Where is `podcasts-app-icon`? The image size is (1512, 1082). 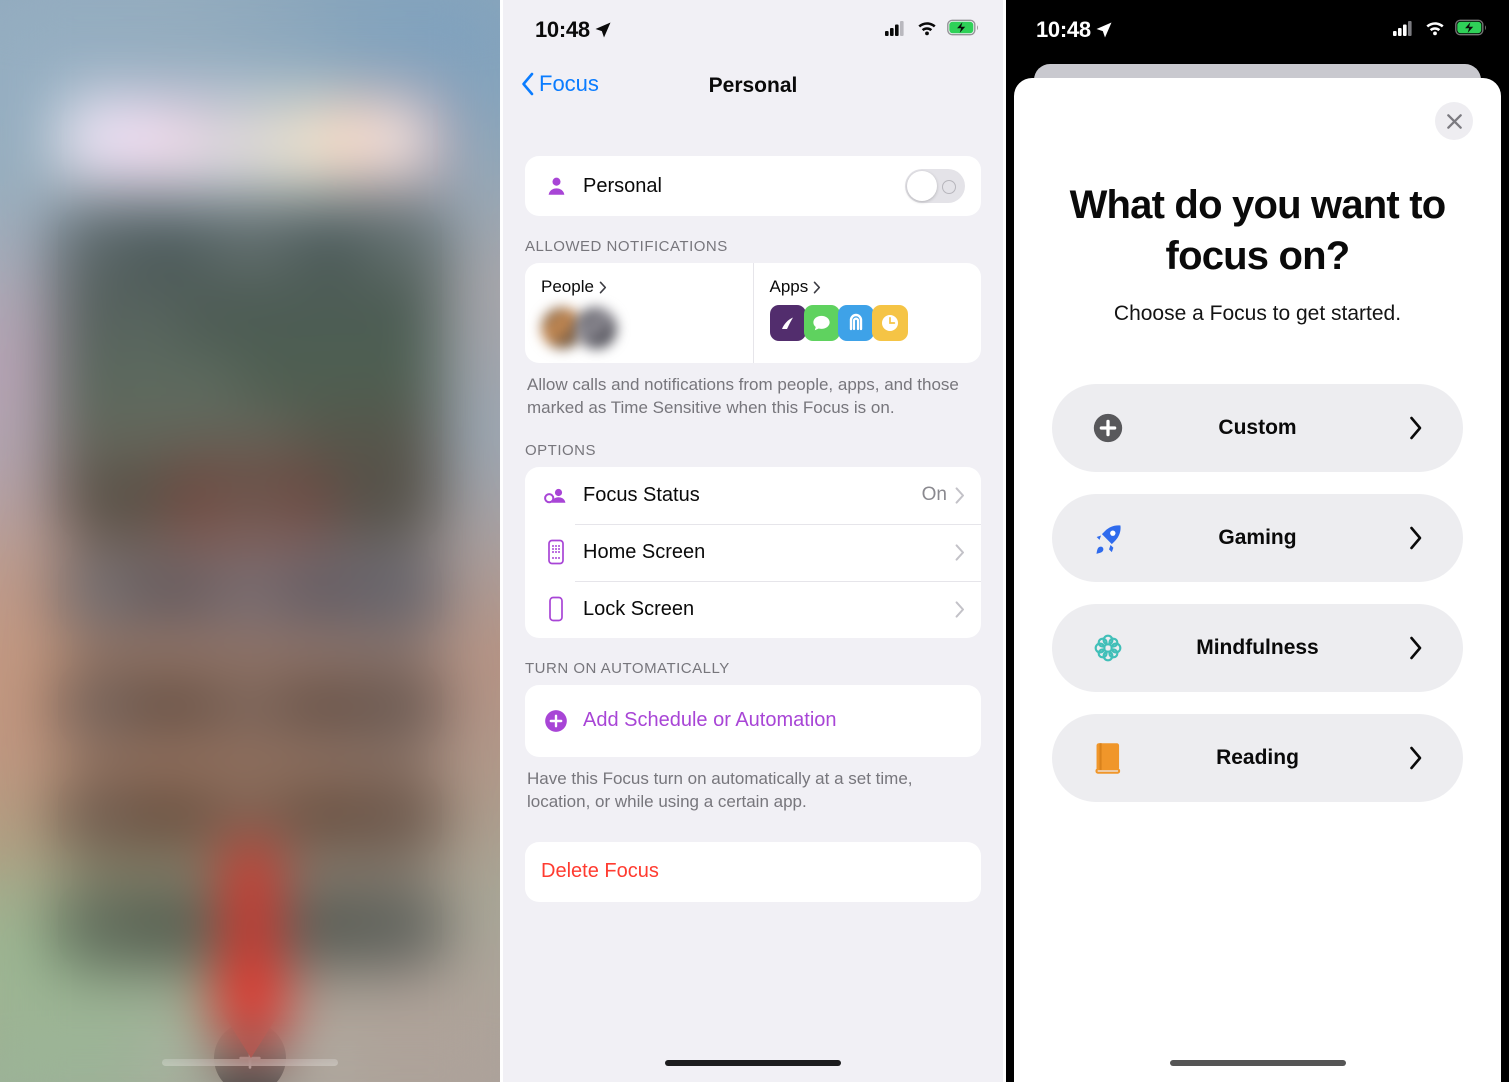 podcasts-app-icon is located at coordinates (787, 323).